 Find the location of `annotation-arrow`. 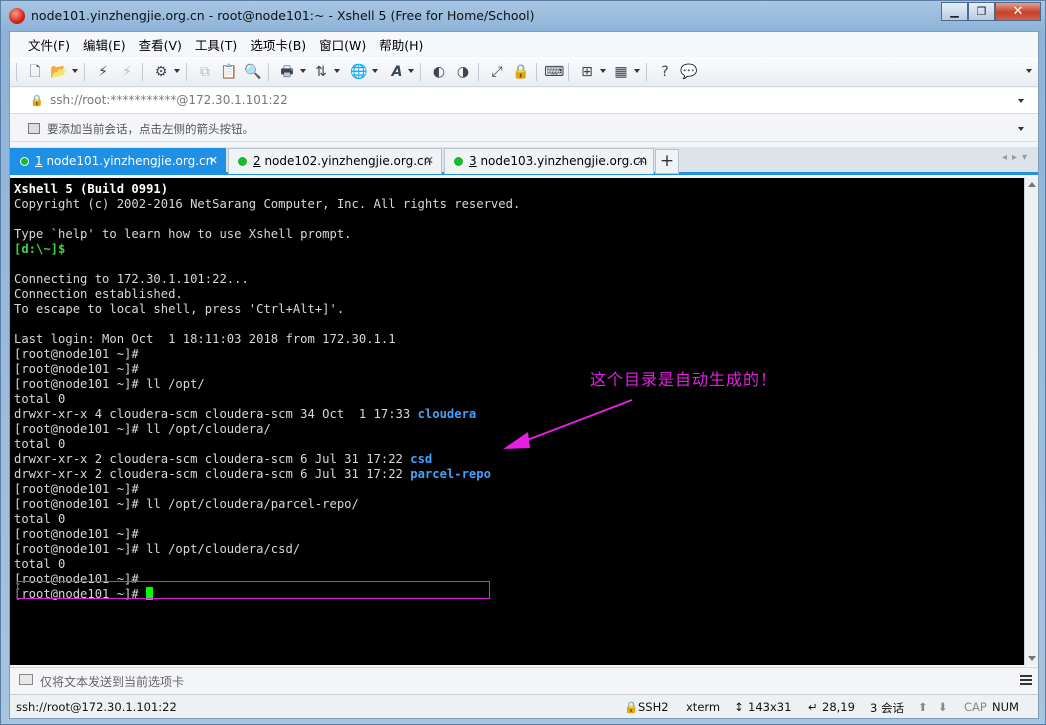

annotation-arrow is located at coordinates (568, 424).